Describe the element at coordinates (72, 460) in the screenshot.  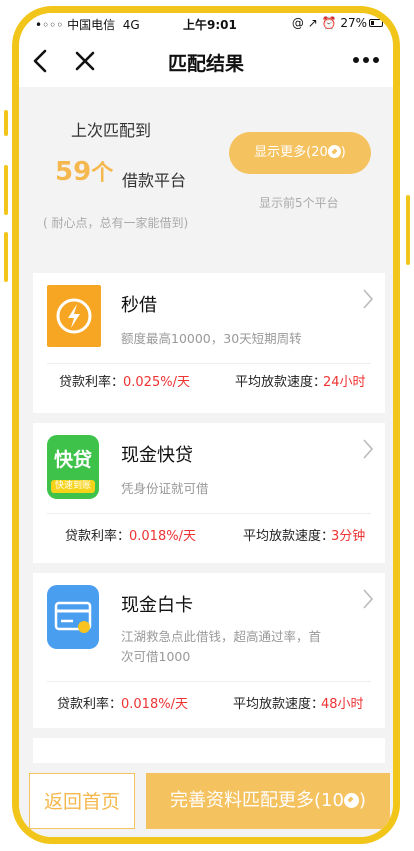
I see `logo-text: 快贷` at that location.